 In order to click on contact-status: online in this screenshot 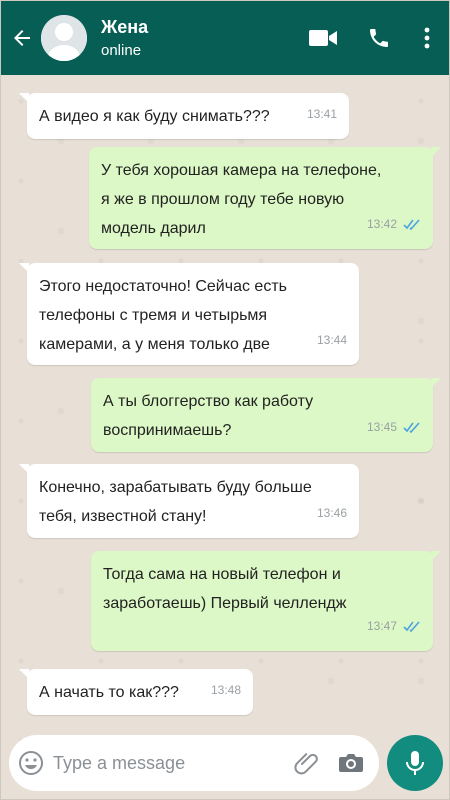, I will do `click(121, 50)`.